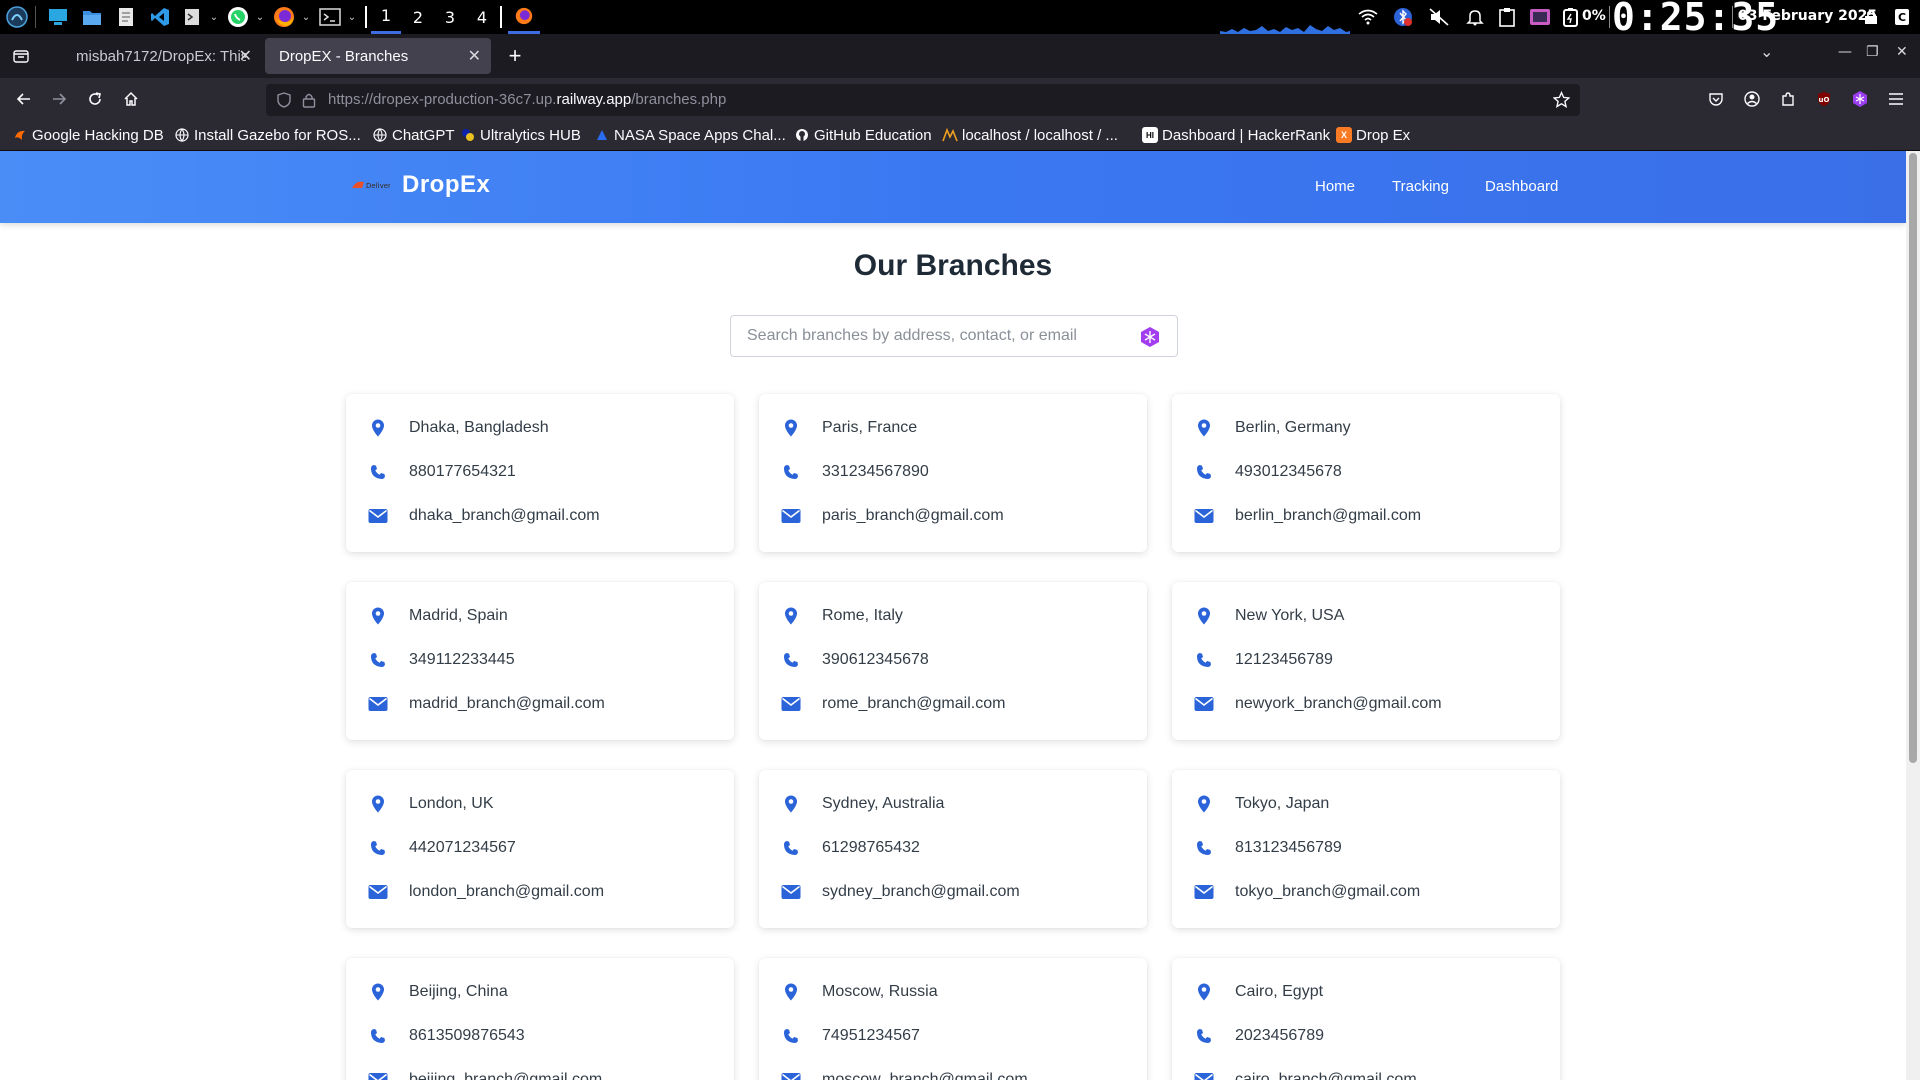 The width and height of the screenshot is (1920, 1080). Describe the element at coordinates (1766, 51) in the screenshot. I see `list-all-tabs-icon: ⌄` at that location.